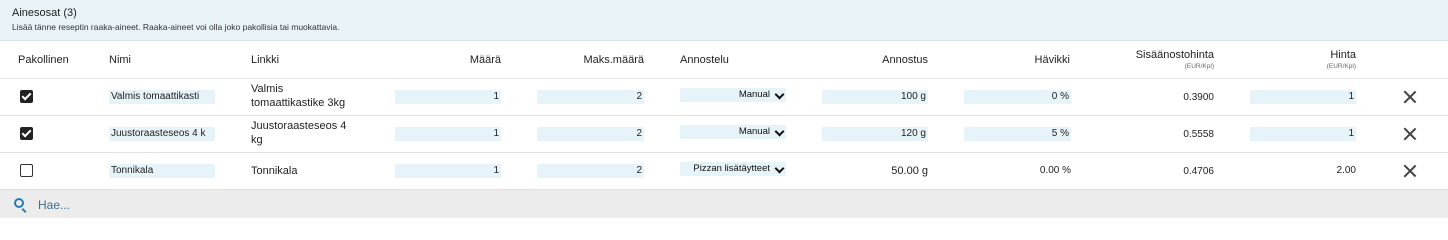  Describe the element at coordinates (875, 97) in the screenshot. I see `portion-field: 100 g` at that location.